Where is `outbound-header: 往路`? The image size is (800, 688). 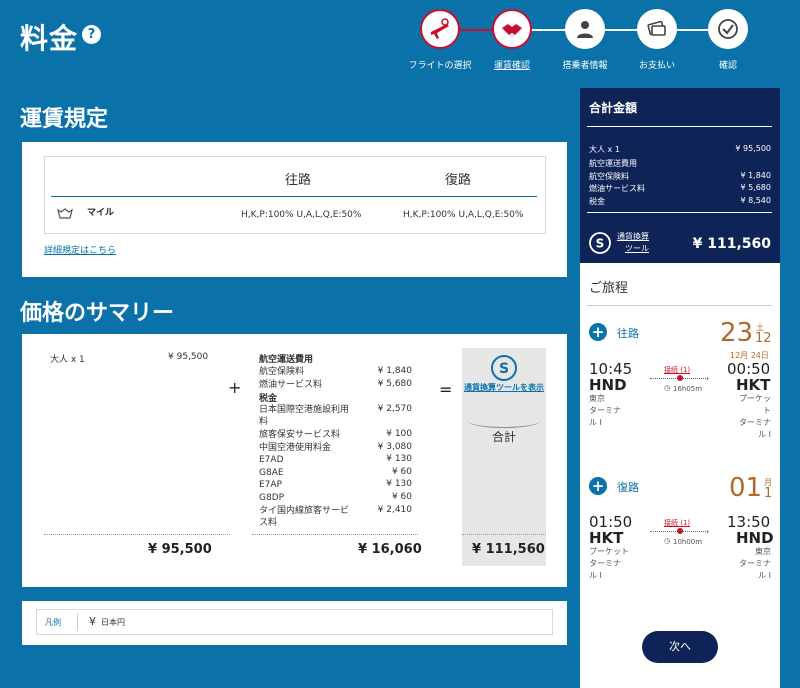
outbound-header: 往路 is located at coordinates (298, 180).